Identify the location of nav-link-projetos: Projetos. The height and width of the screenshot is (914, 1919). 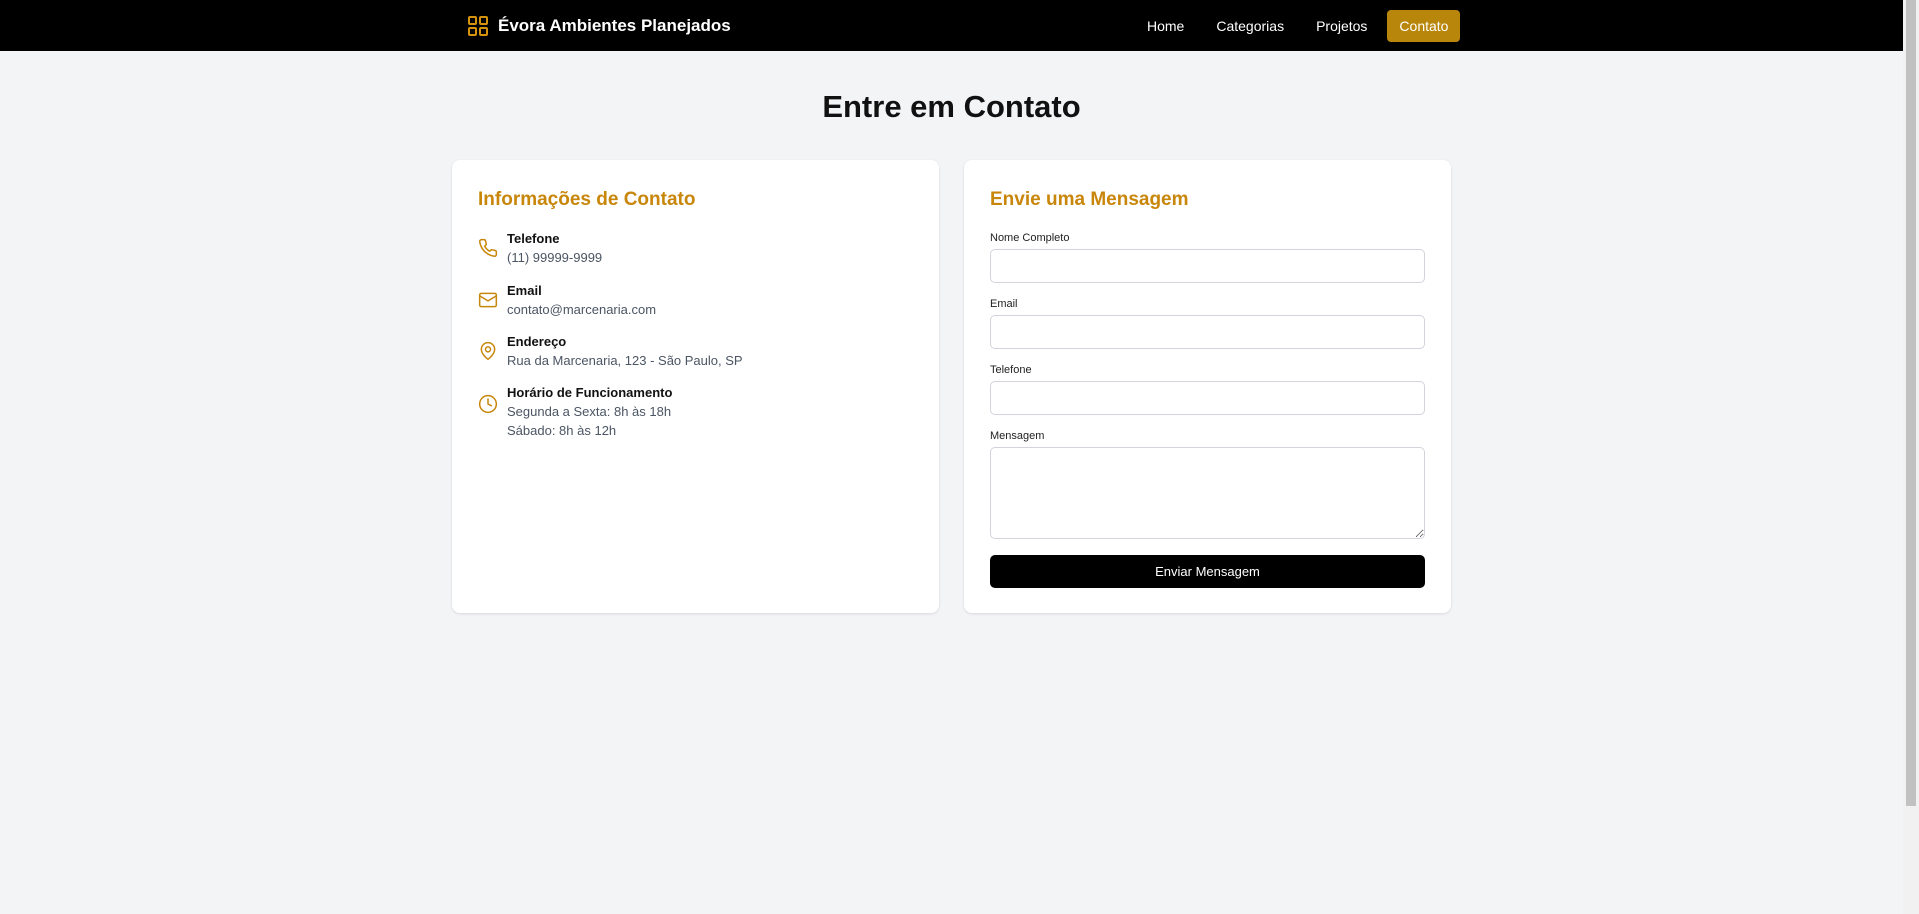
(1341, 26).